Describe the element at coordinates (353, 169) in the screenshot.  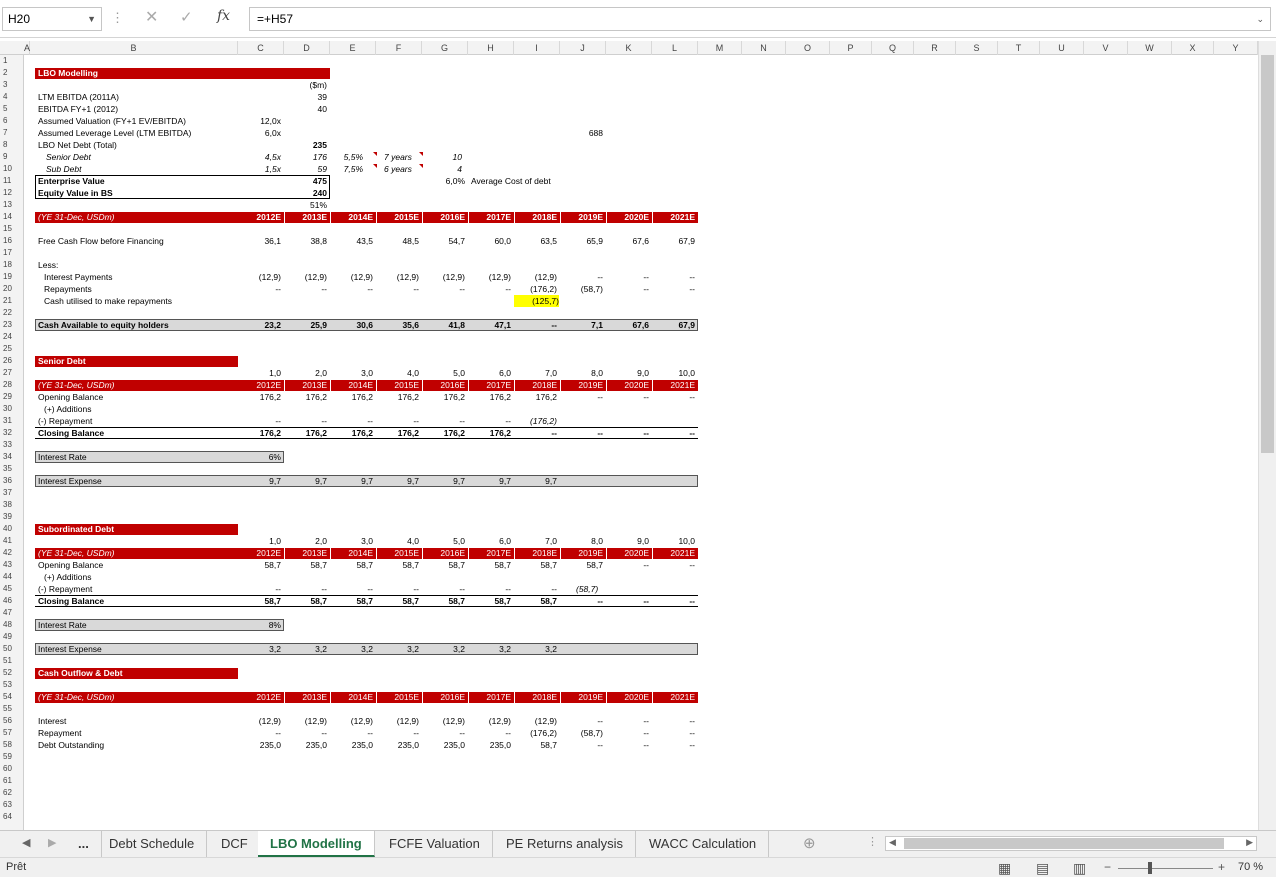
I see `tranche-rate: 7,5%` at that location.